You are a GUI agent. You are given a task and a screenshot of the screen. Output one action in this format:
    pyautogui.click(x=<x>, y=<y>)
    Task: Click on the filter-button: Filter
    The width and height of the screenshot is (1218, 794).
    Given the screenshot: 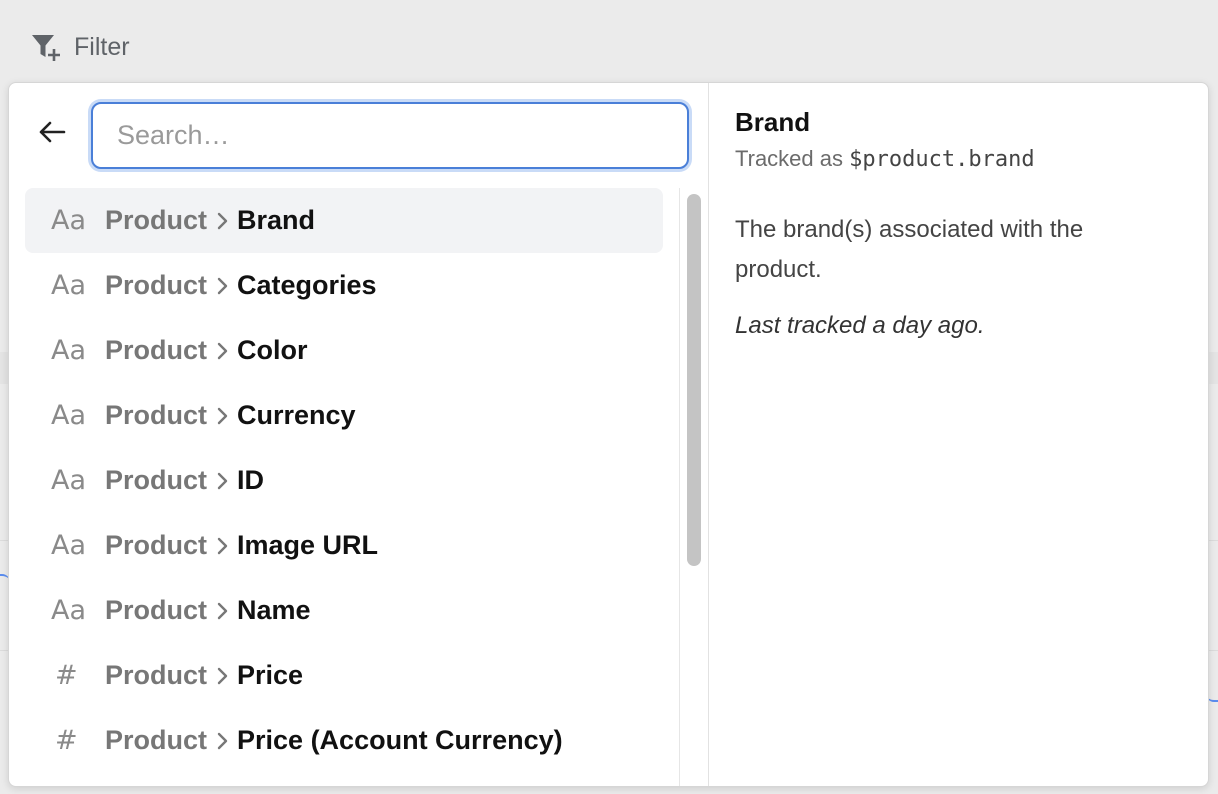 What is the action you would take?
    pyautogui.click(x=80, y=47)
    